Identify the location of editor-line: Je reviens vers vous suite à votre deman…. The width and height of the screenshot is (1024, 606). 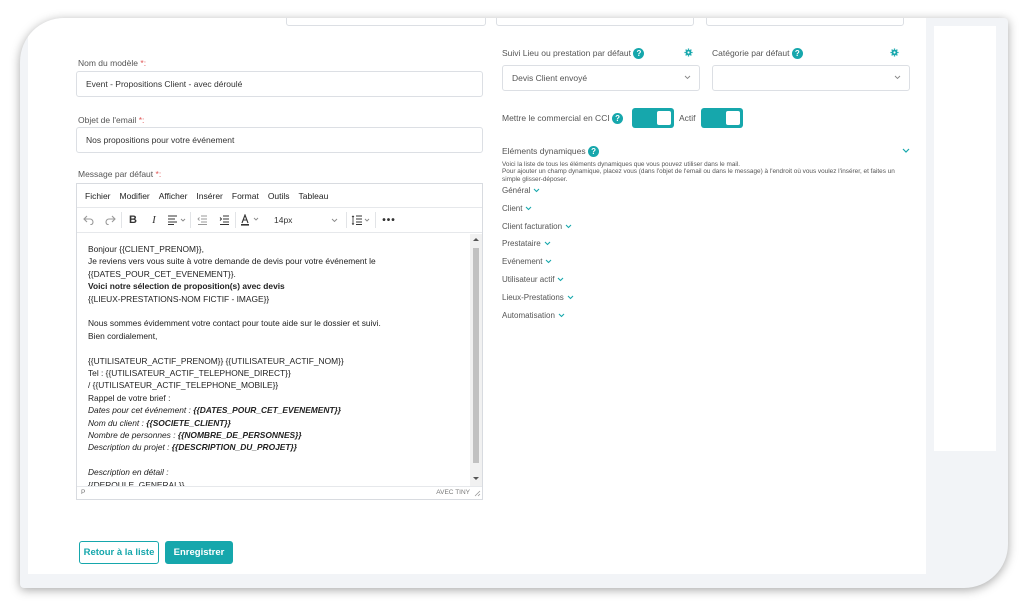
(232, 261).